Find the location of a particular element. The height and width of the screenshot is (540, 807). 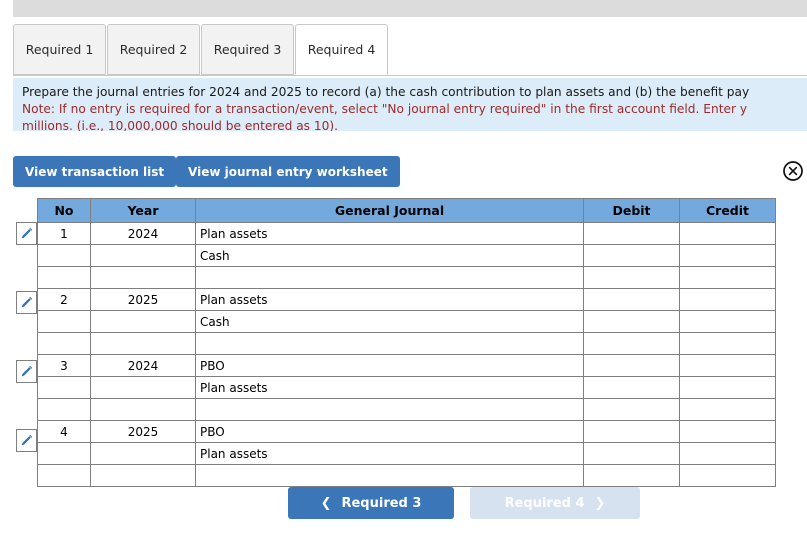

chevron-right-icon: ❯ is located at coordinates (600, 503).